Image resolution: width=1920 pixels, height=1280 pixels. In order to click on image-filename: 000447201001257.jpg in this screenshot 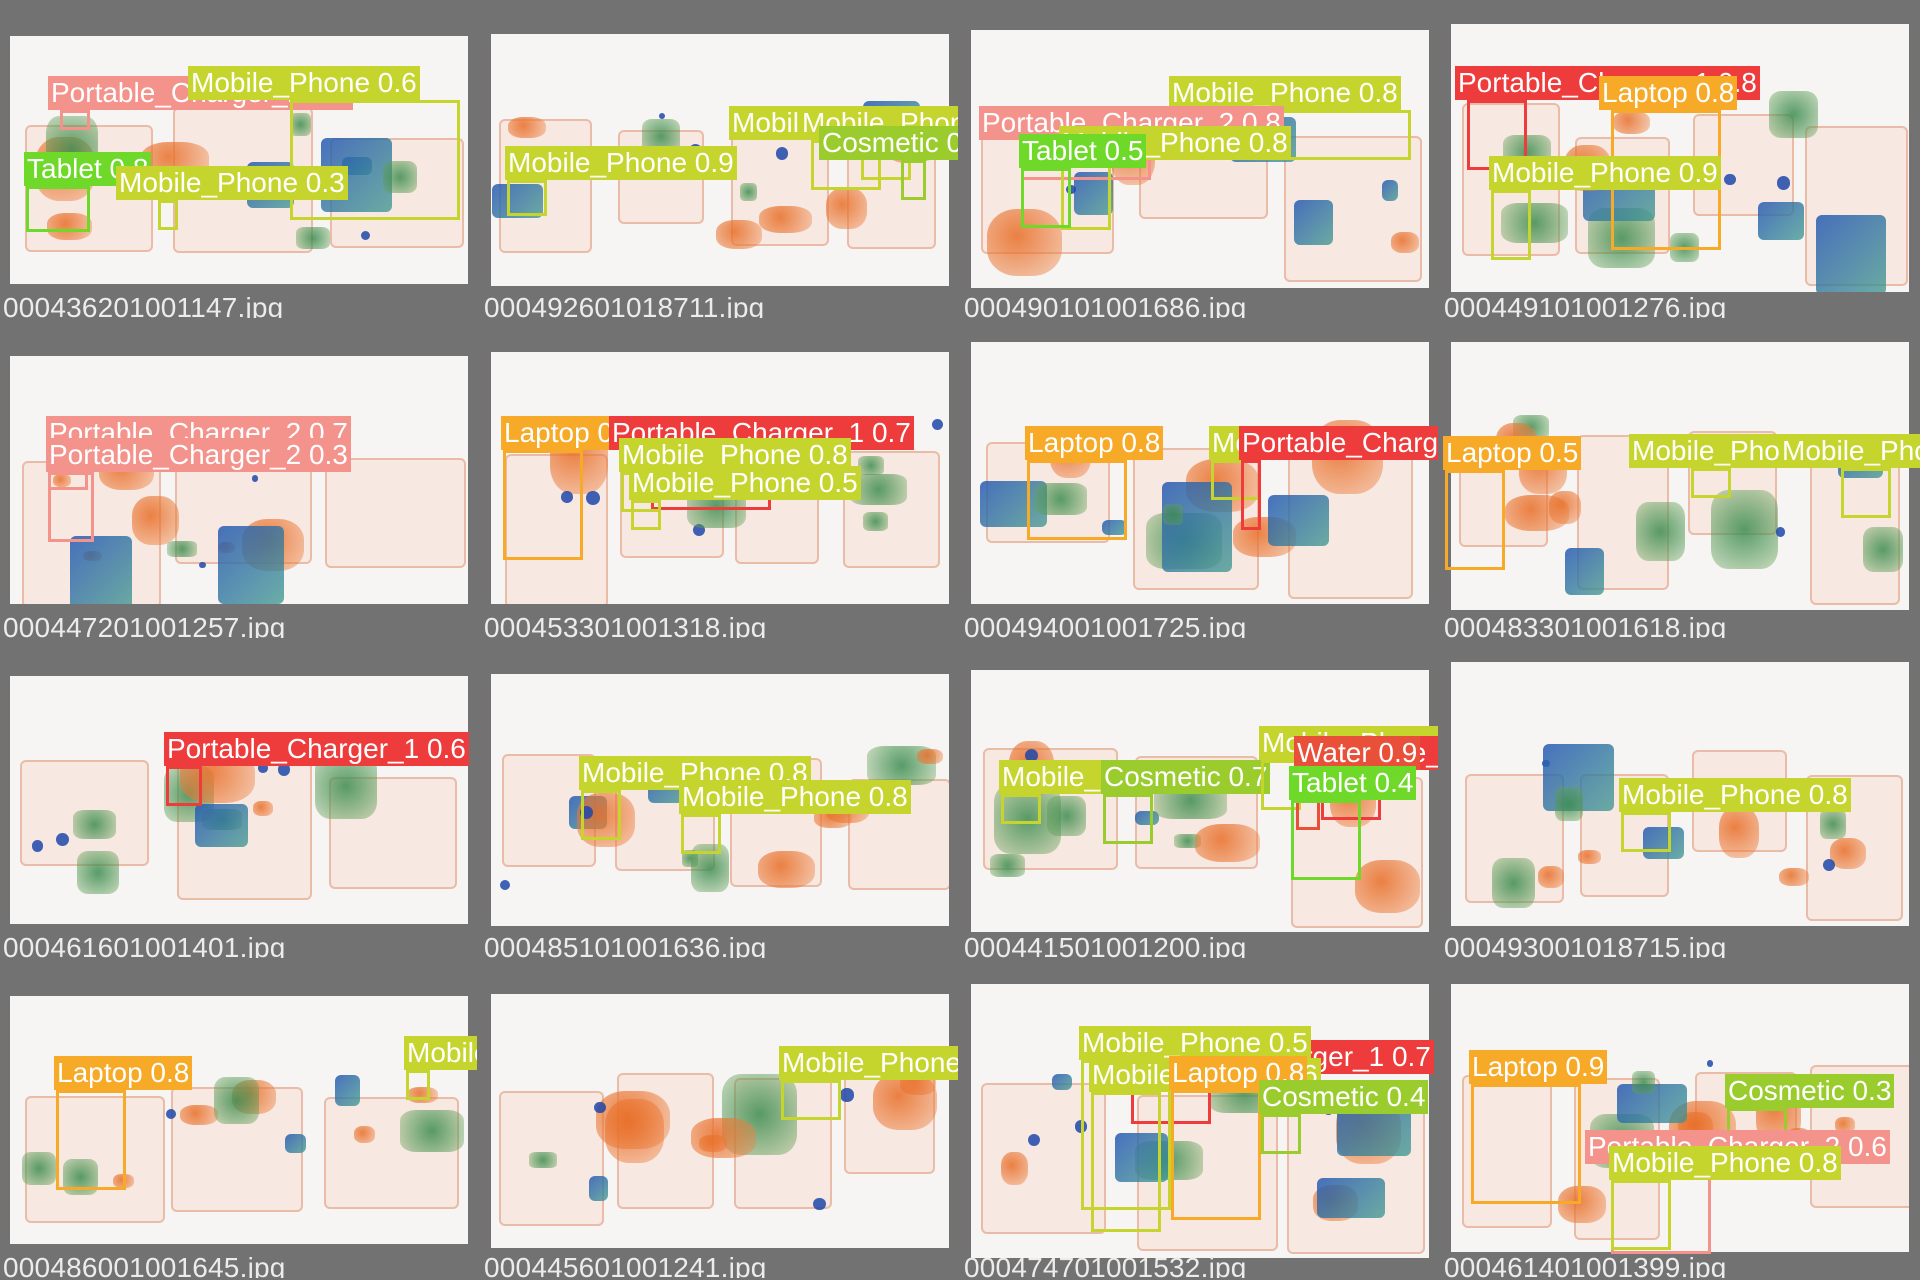, I will do `click(144, 625)`.